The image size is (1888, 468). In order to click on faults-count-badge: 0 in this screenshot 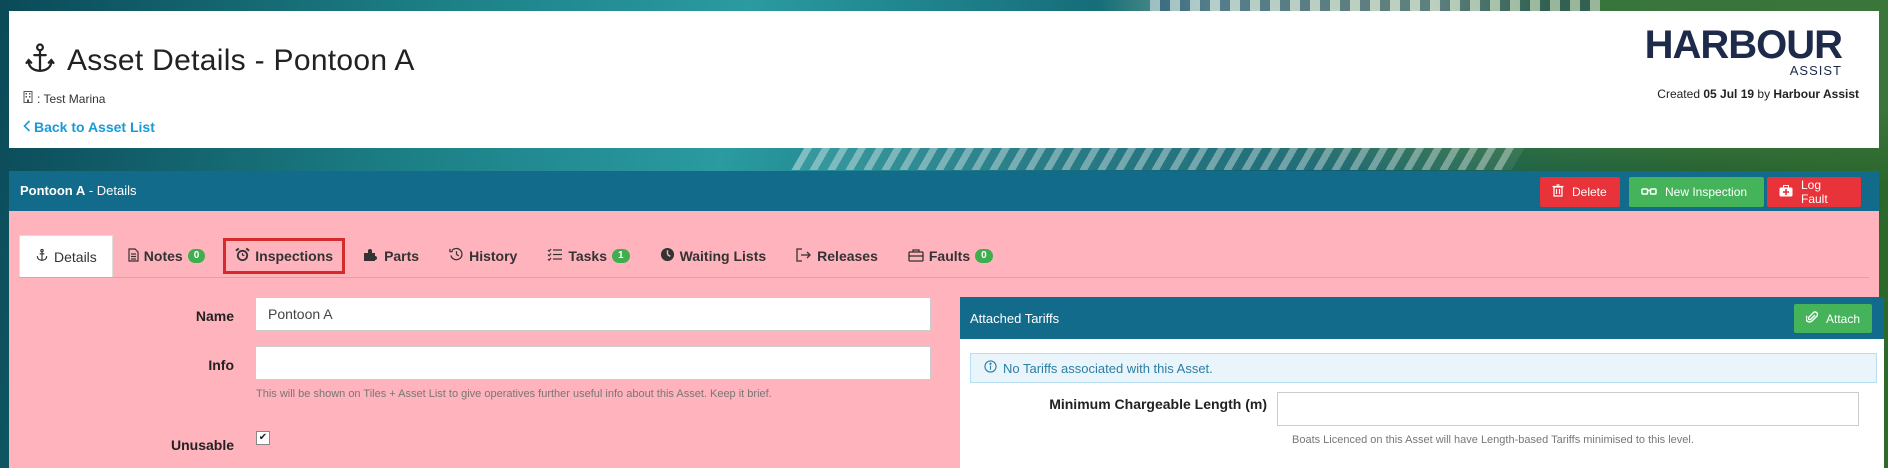, I will do `click(984, 256)`.